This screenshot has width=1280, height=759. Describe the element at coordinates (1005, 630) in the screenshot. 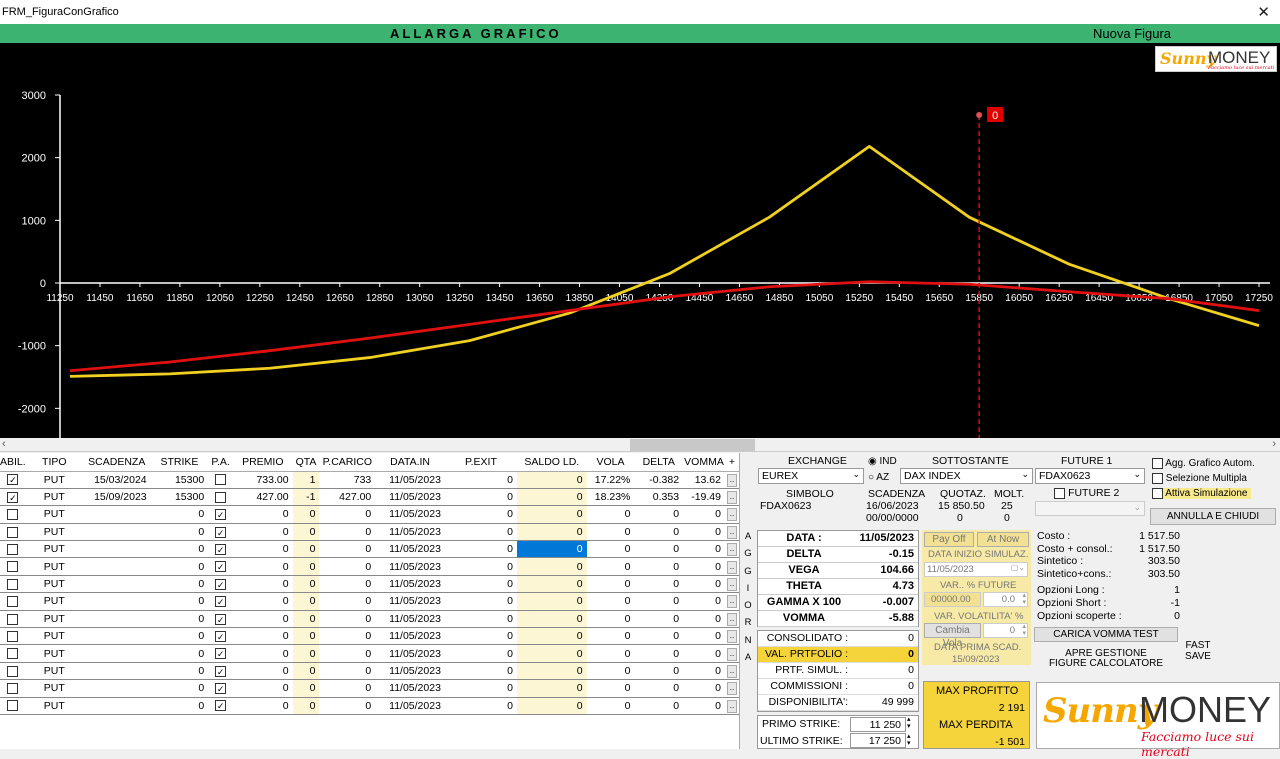

I see `var-vol-stepper: 0 ▴ ▾` at that location.